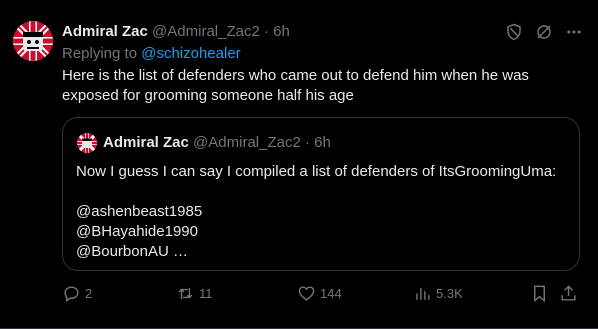 The height and width of the screenshot is (329, 598). I want to click on tweet-header: Admiral Zac @Admiral_Zac2 · 6h, so click(176, 32).